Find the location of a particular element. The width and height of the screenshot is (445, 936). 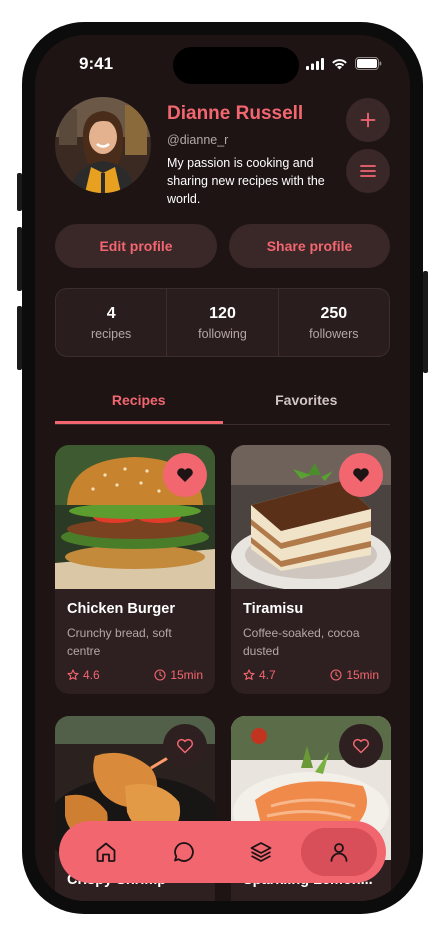

bottom-nav is located at coordinates (222, 852).